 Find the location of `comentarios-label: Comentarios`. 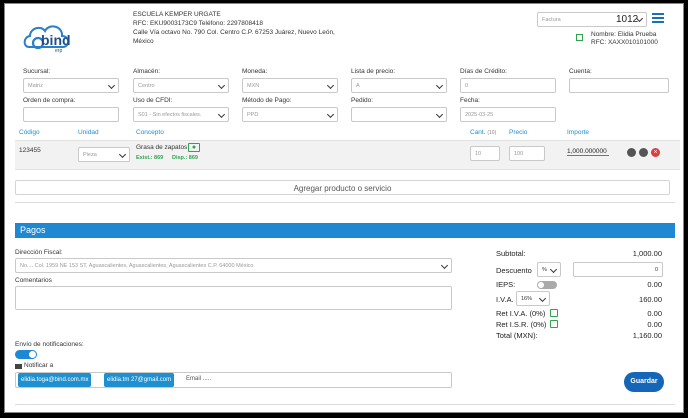

comentarios-label: Comentarios is located at coordinates (33, 280).